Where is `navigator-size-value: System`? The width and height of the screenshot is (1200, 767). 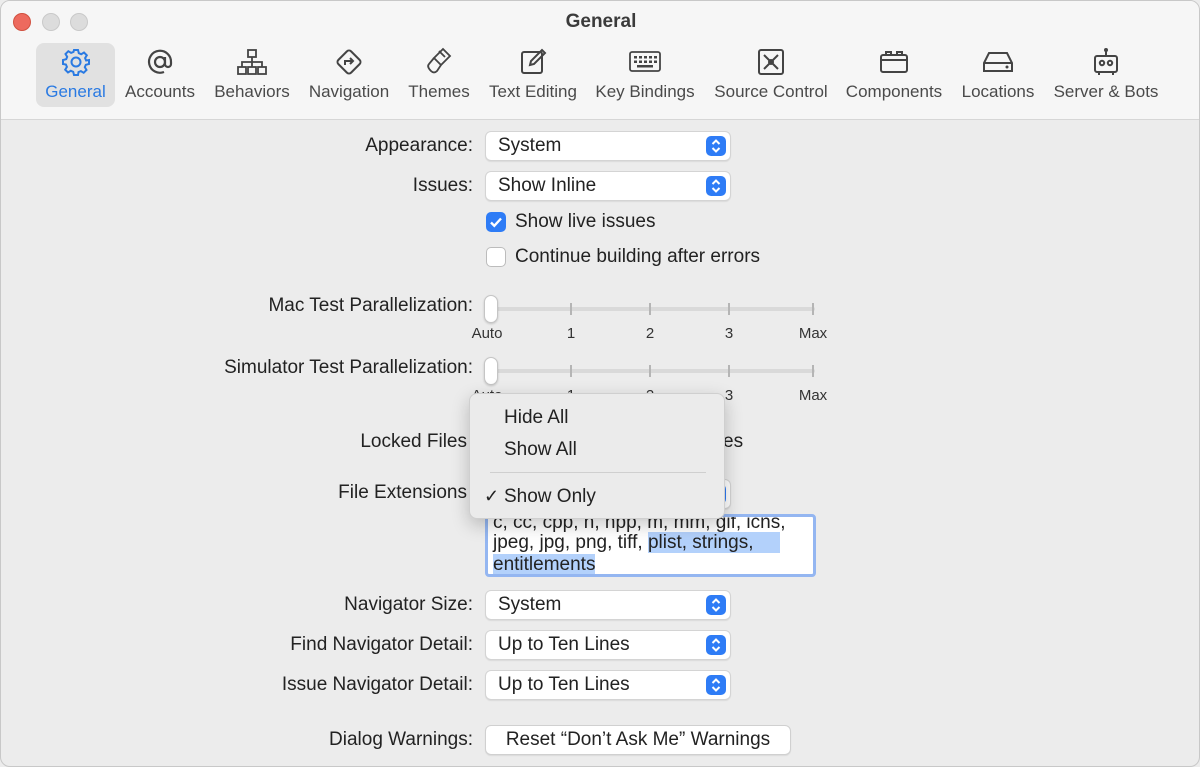
navigator-size-value: System is located at coordinates (530, 604).